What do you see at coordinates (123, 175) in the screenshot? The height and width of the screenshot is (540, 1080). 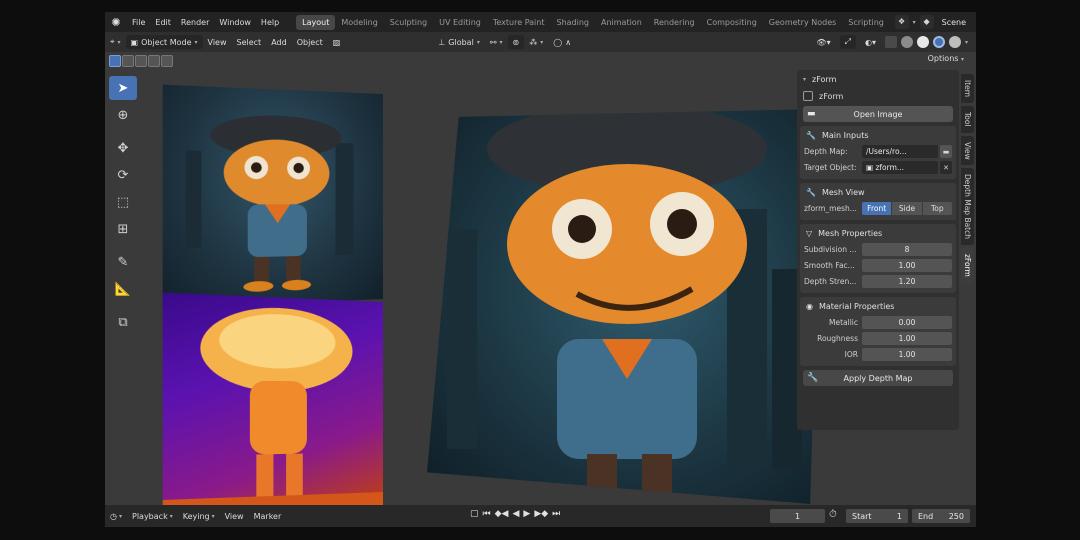 I see `rotate-tool: ⟳` at bounding box center [123, 175].